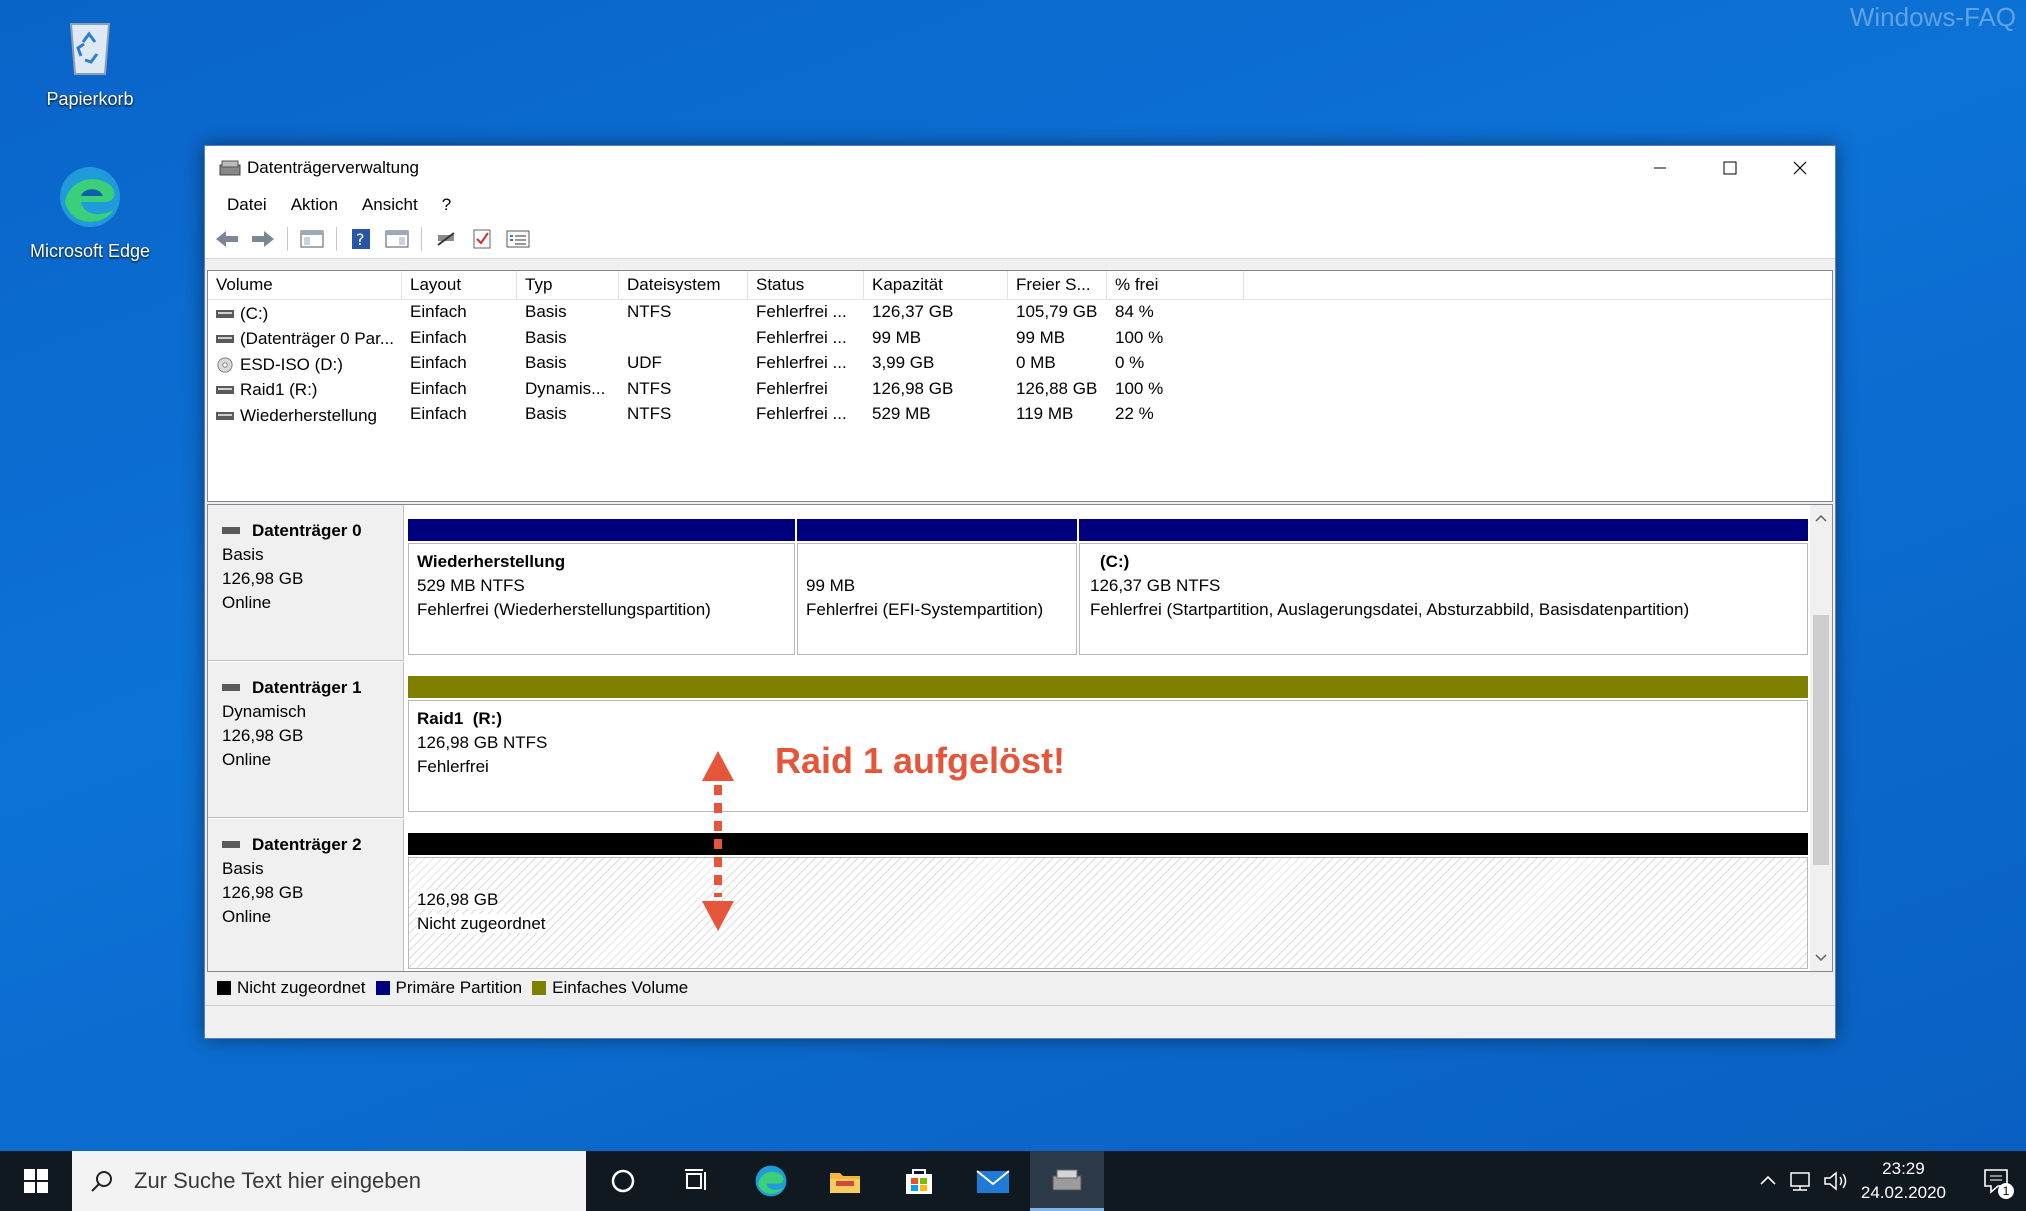 The width and height of the screenshot is (2026, 1211). I want to click on partition-status: Nicht zugeordnet, so click(481, 923).